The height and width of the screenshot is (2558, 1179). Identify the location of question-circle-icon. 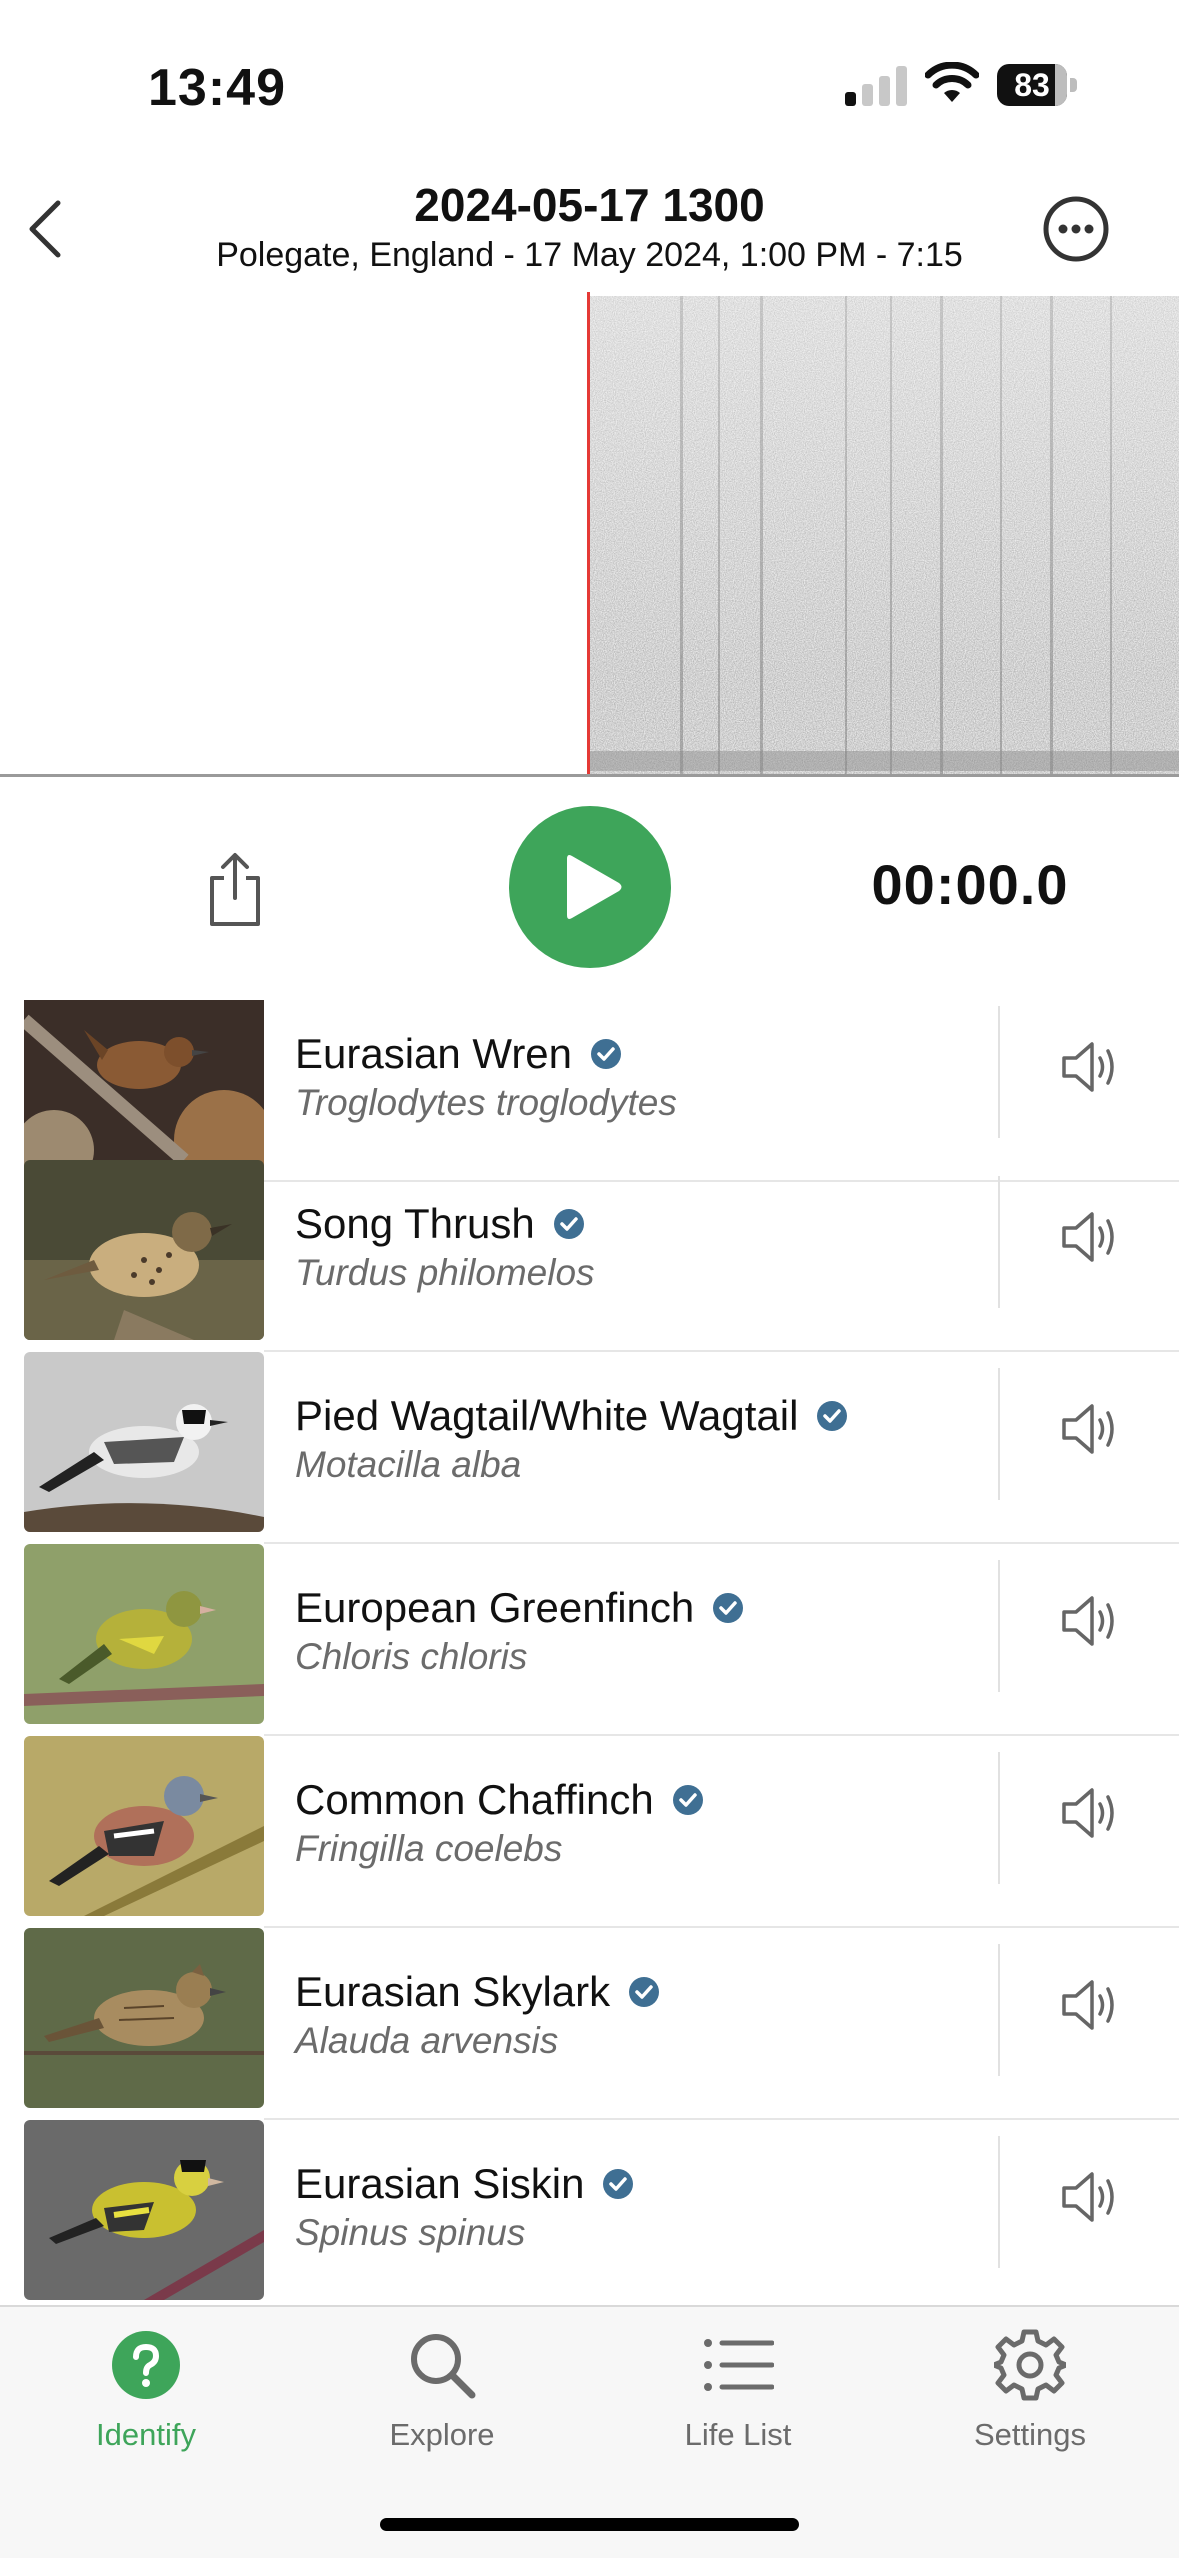
(146, 2365).